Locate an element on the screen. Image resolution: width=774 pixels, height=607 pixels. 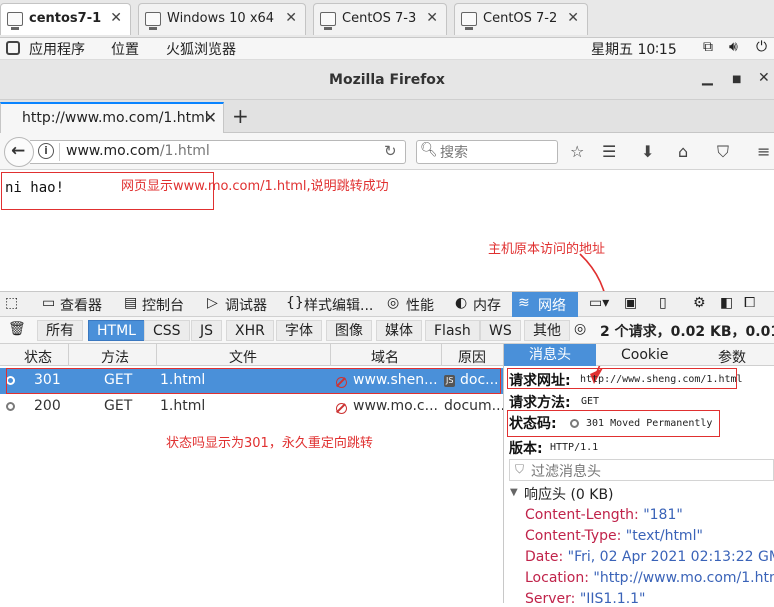
annotation-page-note: 网页显示www.mo.com/1.html,说明跳转成功 is located at coordinates (255, 186).